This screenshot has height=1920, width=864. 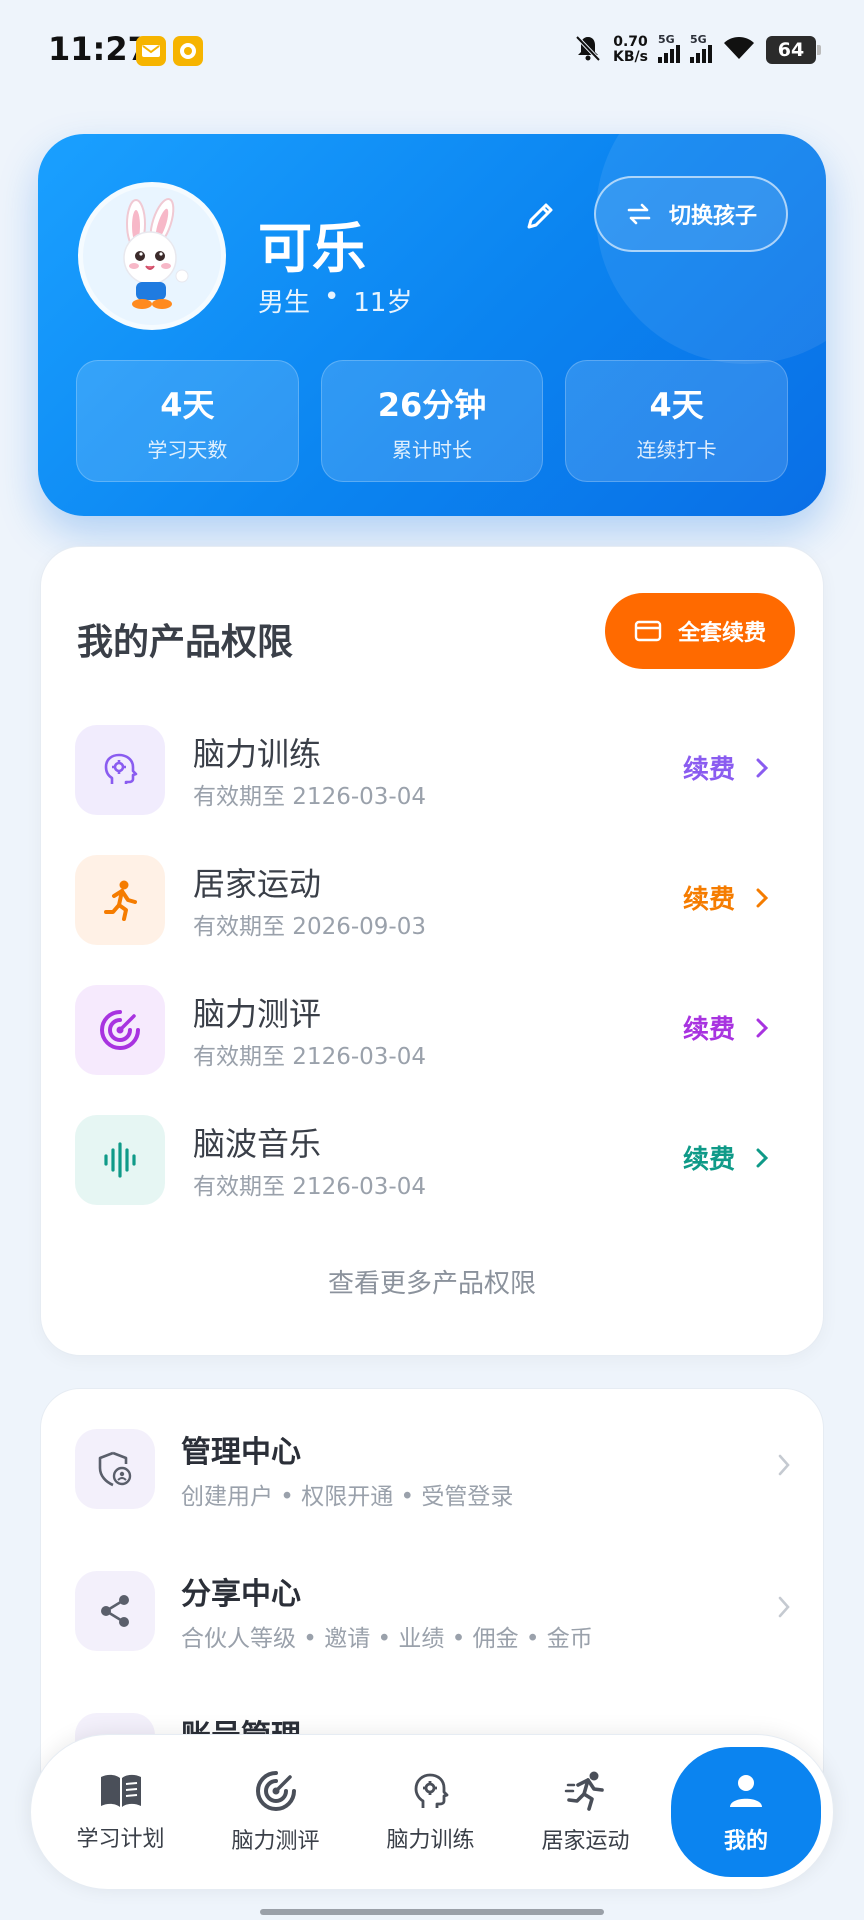 I want to click on share-icon, so click(x=115, y=1611).